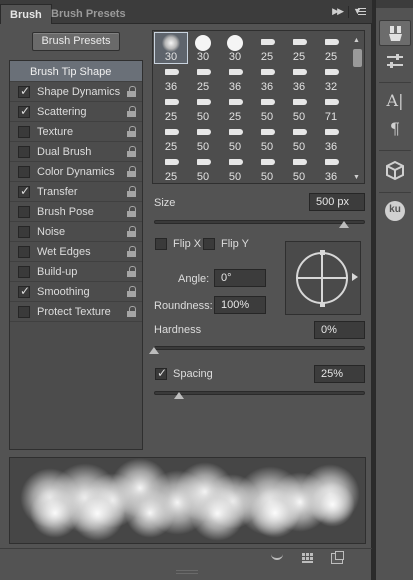  I want to click on option-noise: Noise, so click(76, 232).